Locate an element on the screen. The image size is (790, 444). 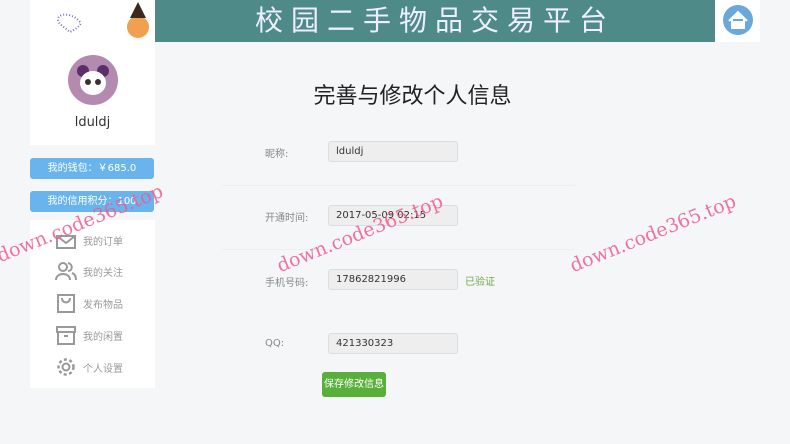
archive-icon is located at coordinates (66, 335).